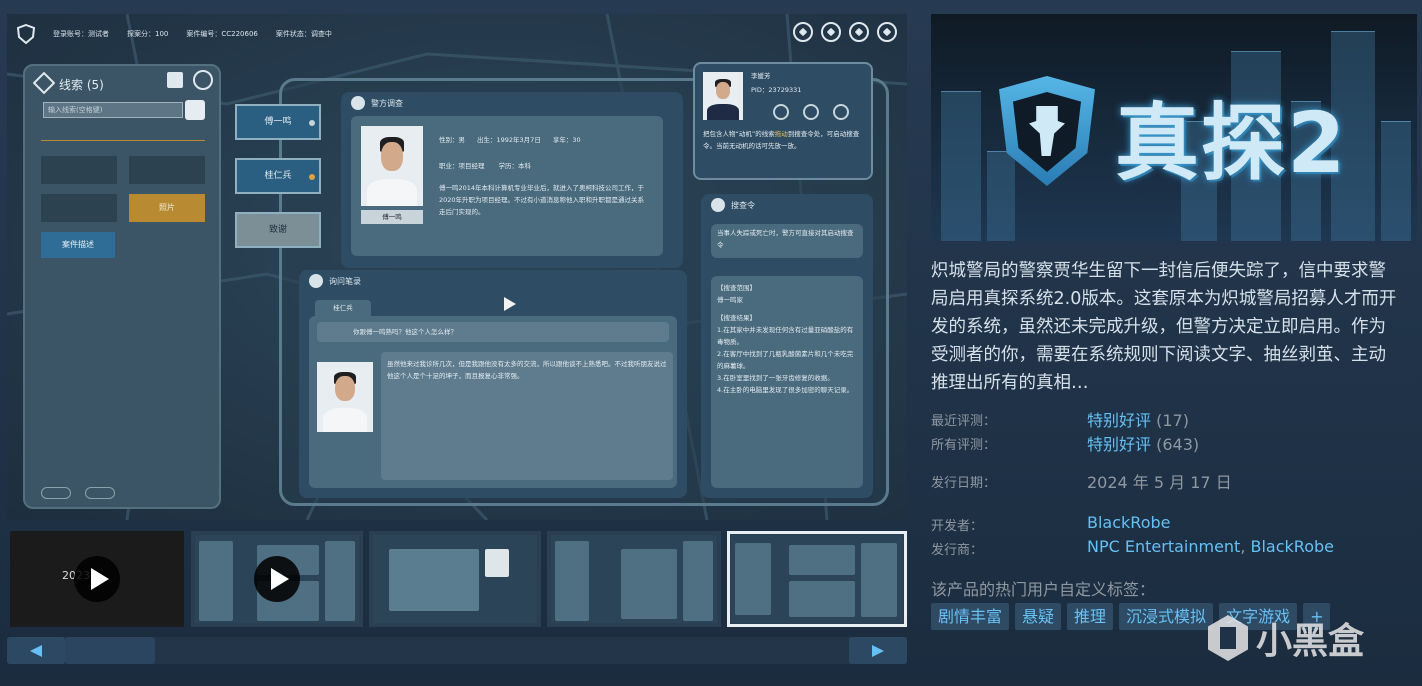  Describe the element at coordinates (970, 616) in the screenshot. I see `tag-item: 剧情丰富` at that location.